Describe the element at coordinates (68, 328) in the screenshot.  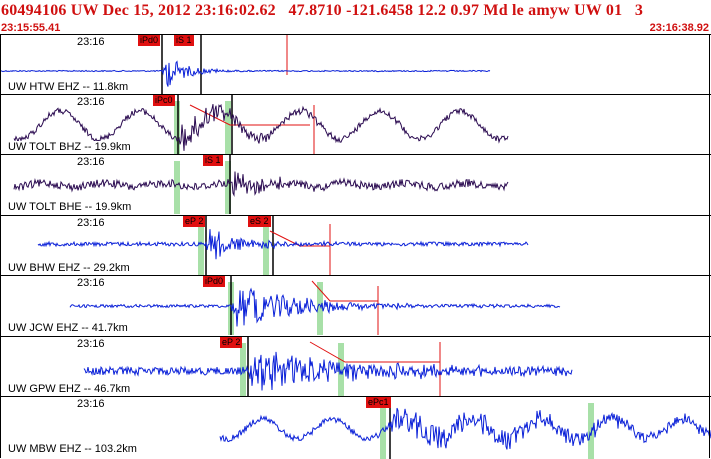
I see `channel-label: UW JCW EHZ -- 41.7km` at that location.